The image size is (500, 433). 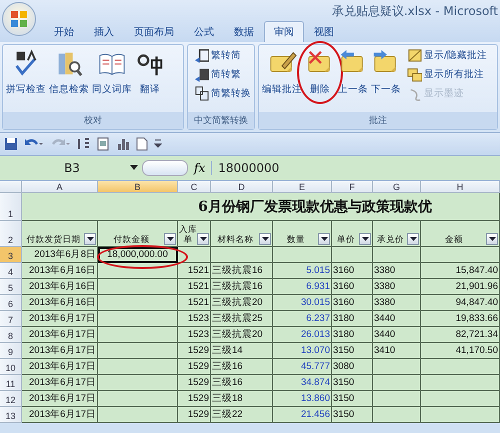 What do you see at coordinates (11, 367) in the screenshot?
I see `row-header: 10` at bounding box center [11, 367].